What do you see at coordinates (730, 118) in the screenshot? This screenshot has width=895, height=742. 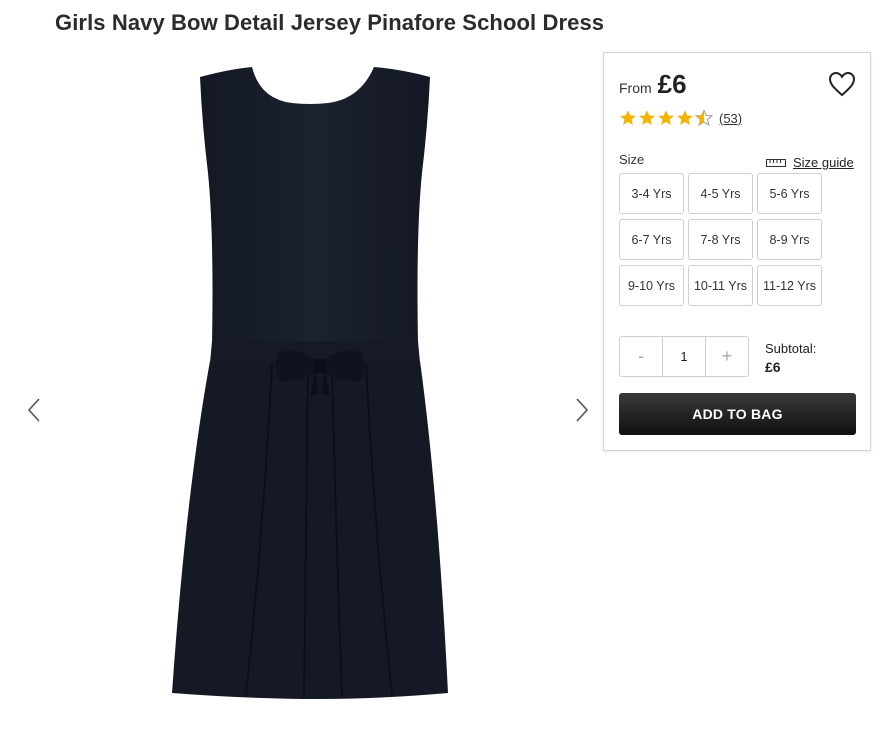 I see `review-count-link: (53)` at bounding box center [730, 118].